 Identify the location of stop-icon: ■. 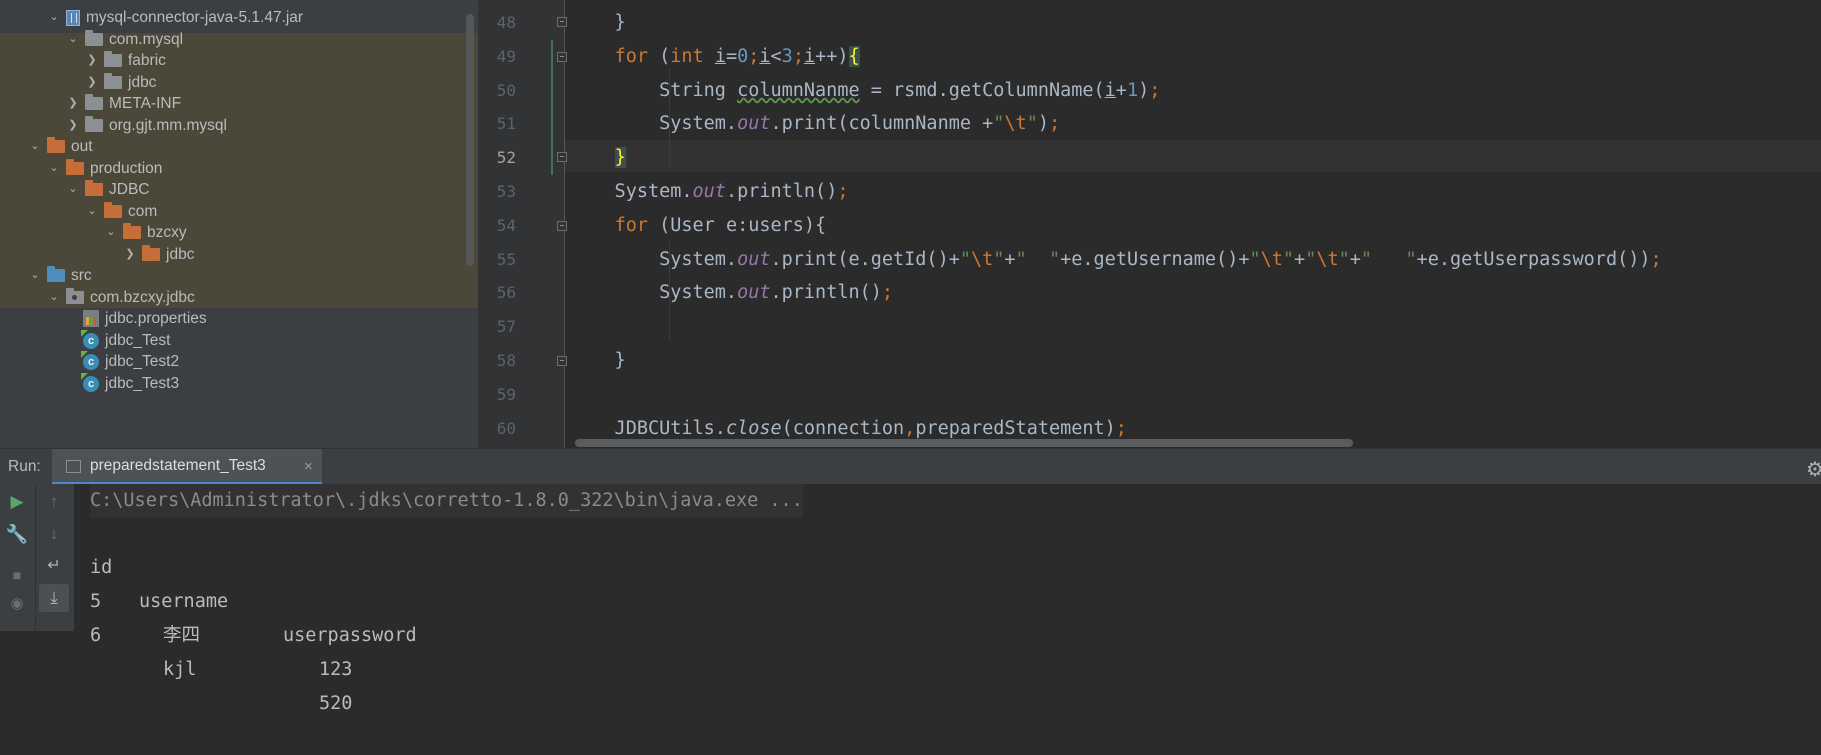
(17, 575).